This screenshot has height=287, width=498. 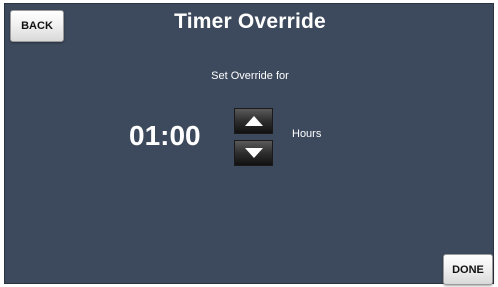 I want to click on done-button: DONE, so click(x=468, y=269).